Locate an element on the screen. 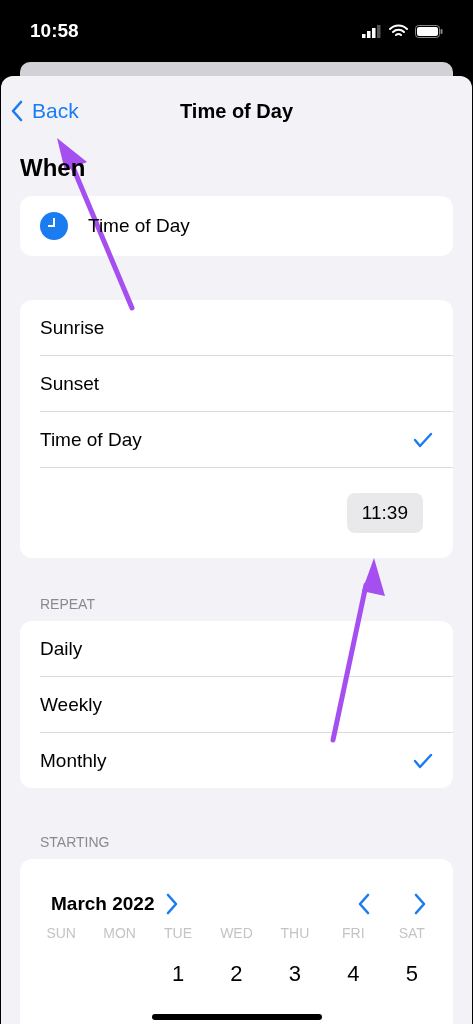  weekday-label: WED is located at coordinates (236, 933).